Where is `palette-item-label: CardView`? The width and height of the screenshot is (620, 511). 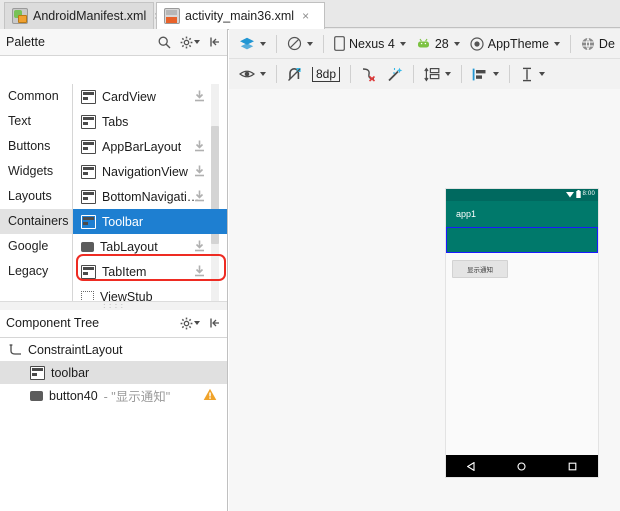
palette-item-label: CardView is located at coordinates (129, 96).